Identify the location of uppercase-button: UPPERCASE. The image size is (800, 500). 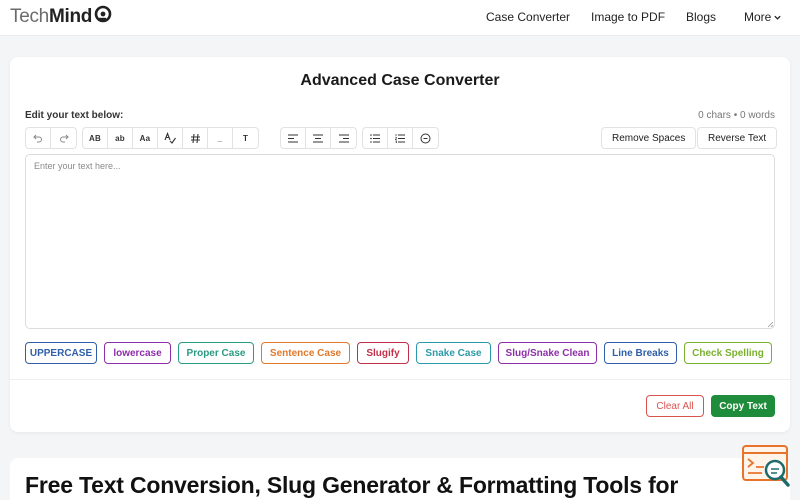
(61, 353).